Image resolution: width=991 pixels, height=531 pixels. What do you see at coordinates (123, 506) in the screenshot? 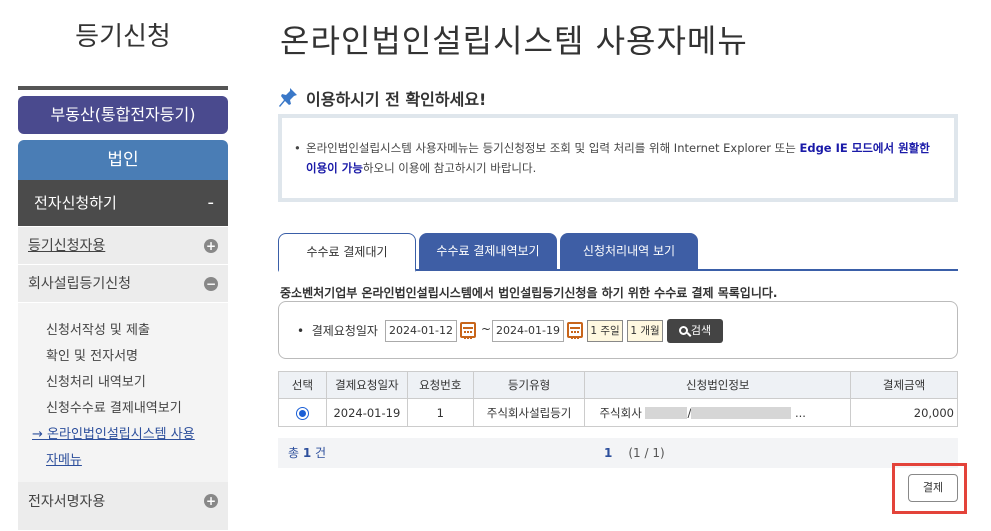
I see `sidebar-item-esign: 전자서명자용 +` at bounding box center [123, 506].